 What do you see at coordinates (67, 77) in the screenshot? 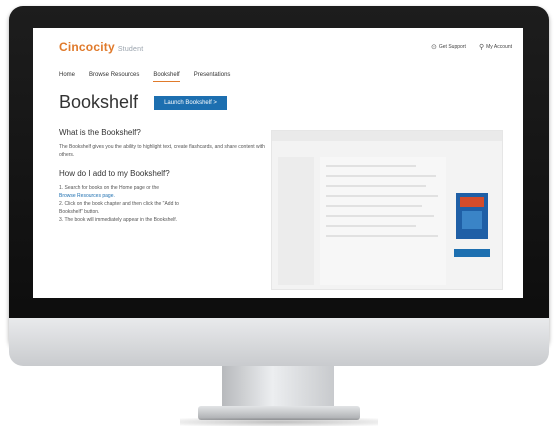
I see `nav-home: Home` at bounding box center [67, 77].